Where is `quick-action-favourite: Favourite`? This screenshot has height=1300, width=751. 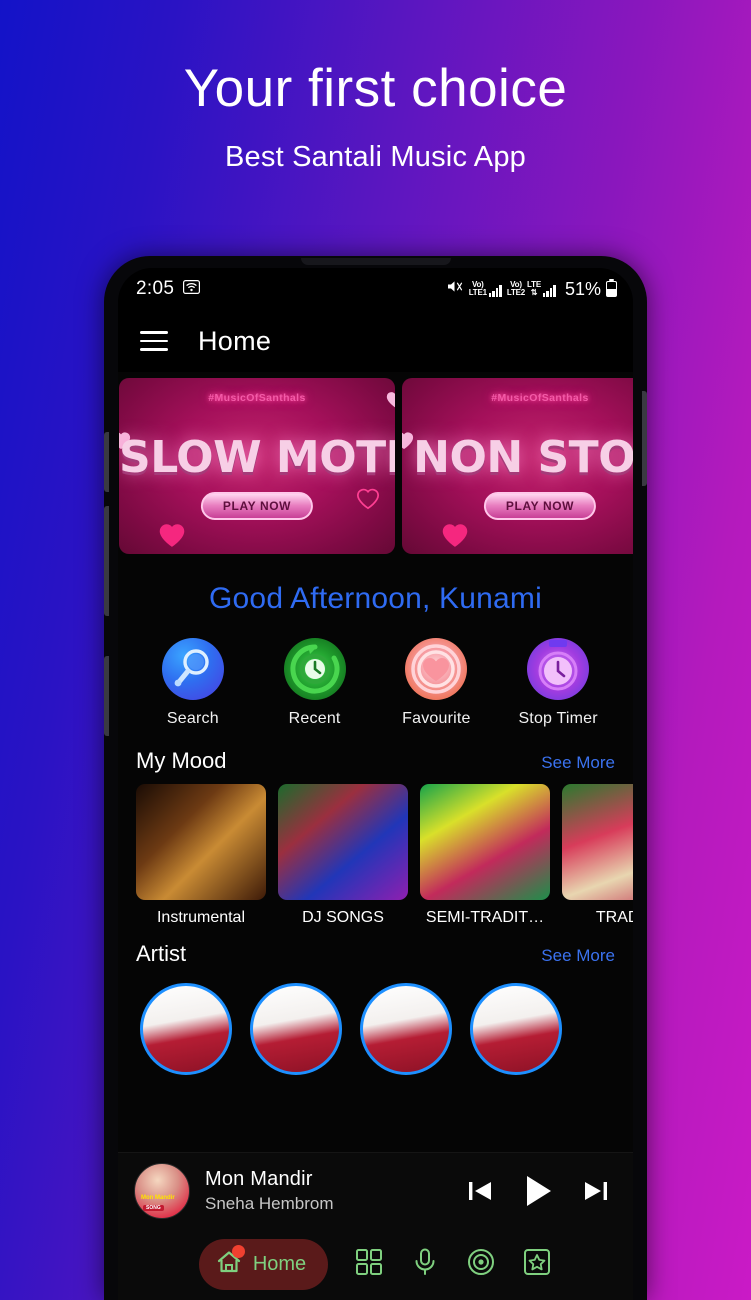 quick-action-favourite: Favourite is located at coordinates (436, 683).